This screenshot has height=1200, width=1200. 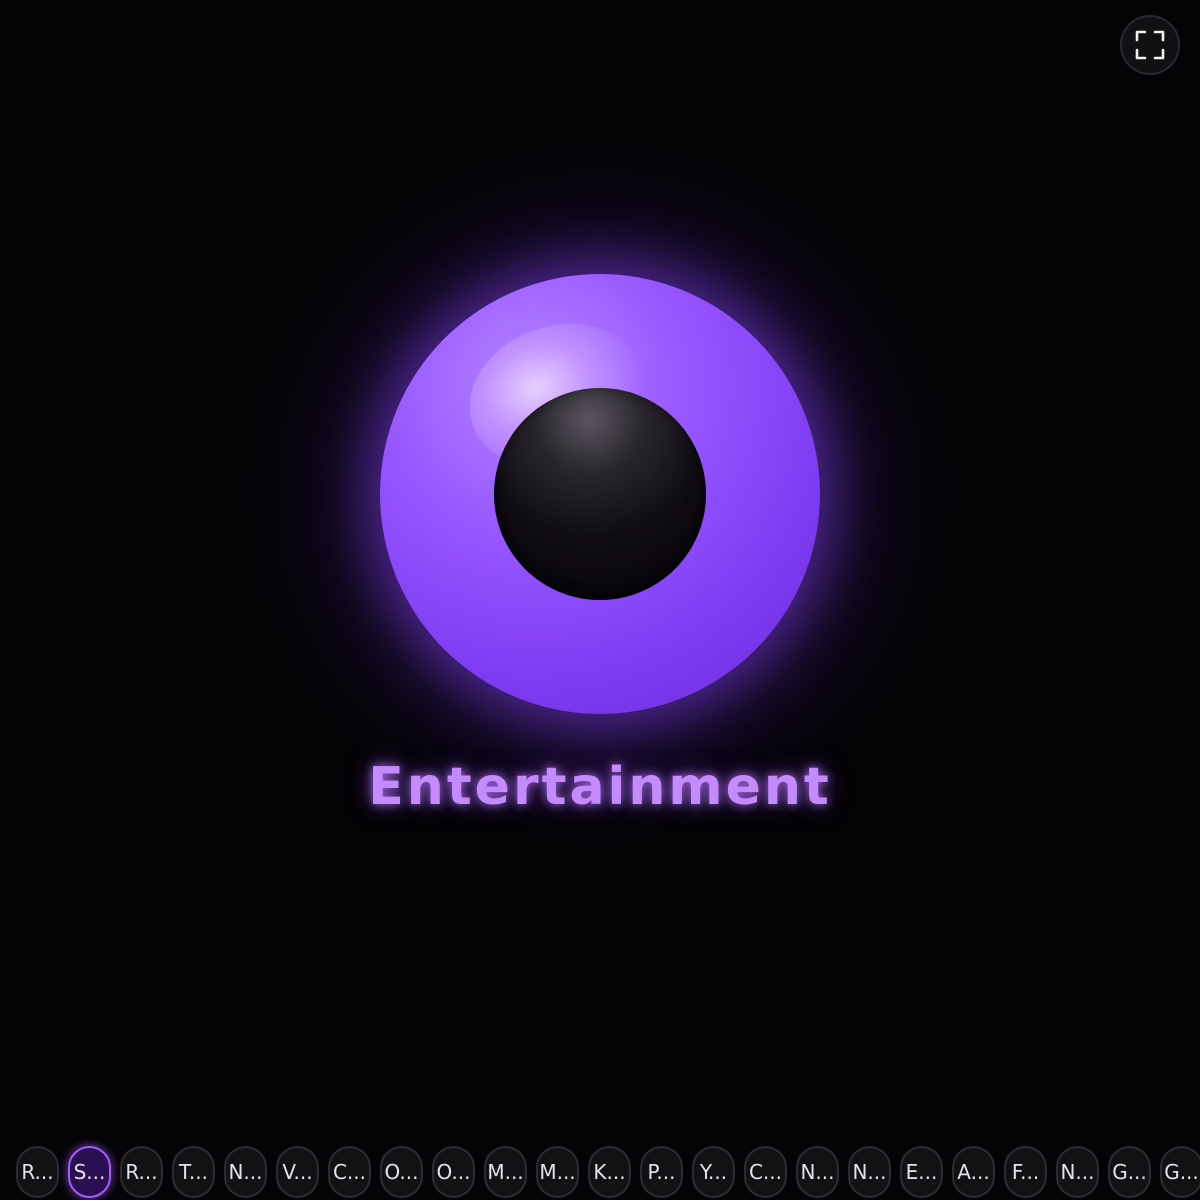 I want to click on brand-logo, so click(x=600, y=494).